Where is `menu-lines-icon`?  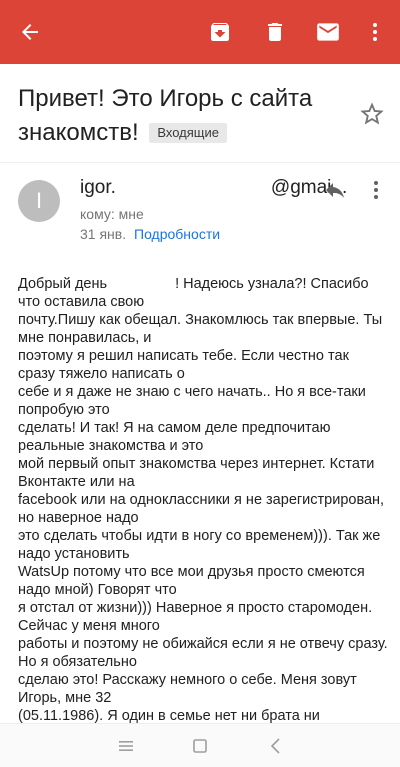 menu-lines-icon is located at coordinates (126, 746).